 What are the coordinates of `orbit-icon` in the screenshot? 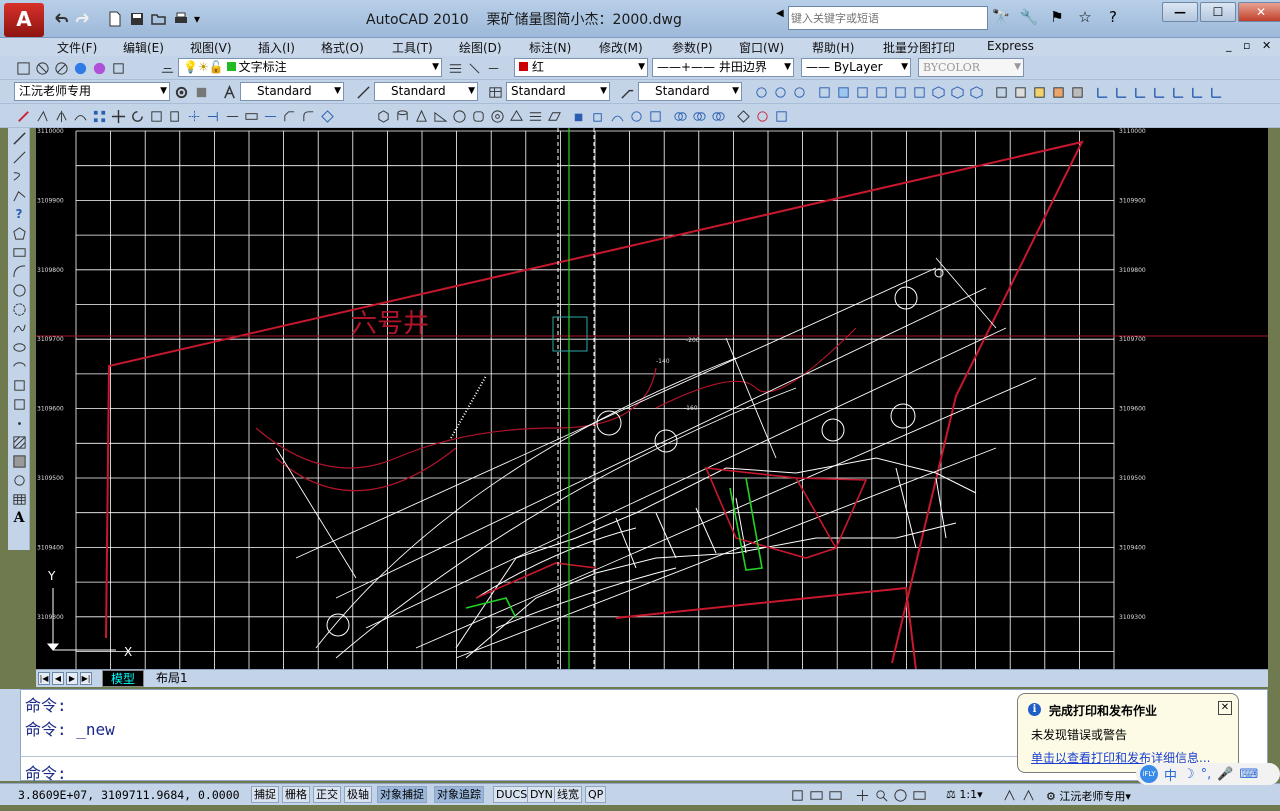 It's located at (761, 92).